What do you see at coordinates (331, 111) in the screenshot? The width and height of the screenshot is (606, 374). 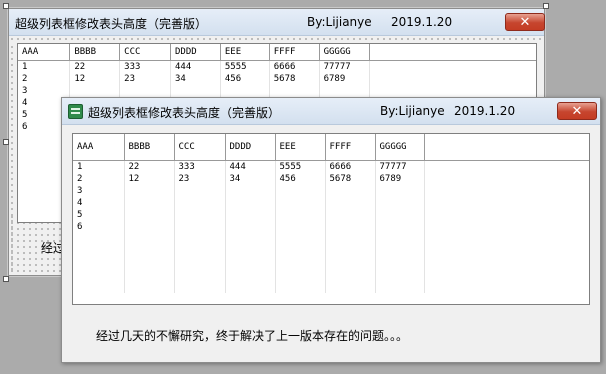 I see `main-titlebar: 超级列表框修改表头高度（完善版） By:Lijianye 2019.1.20 ✕` at bounding box center [331, 111].